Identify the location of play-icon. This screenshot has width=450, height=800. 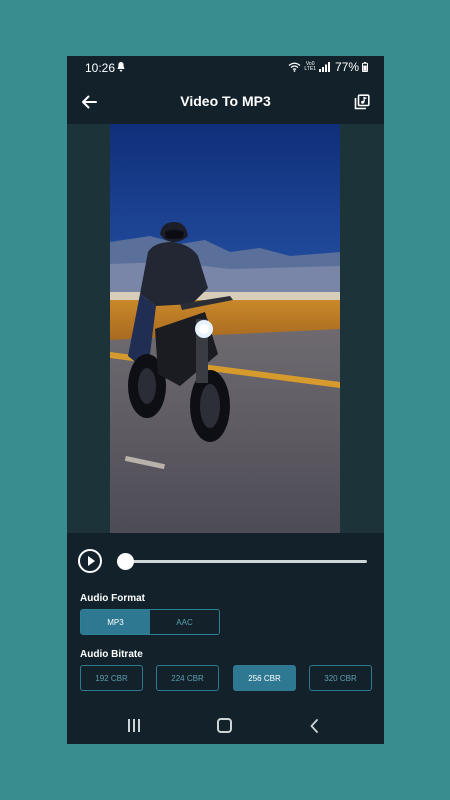
(91, 561).